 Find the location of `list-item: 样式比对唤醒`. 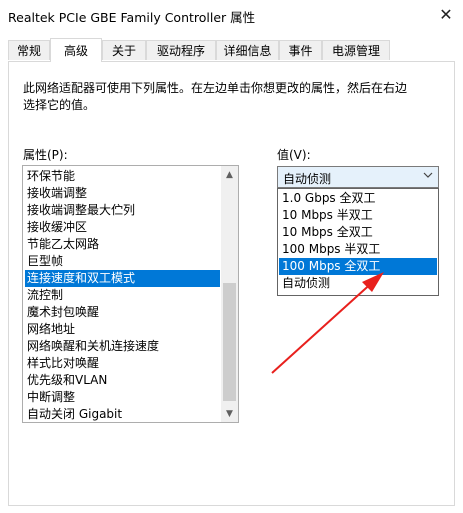

list-item: 样式比对唤醒 is located at coordinates (122, 363).